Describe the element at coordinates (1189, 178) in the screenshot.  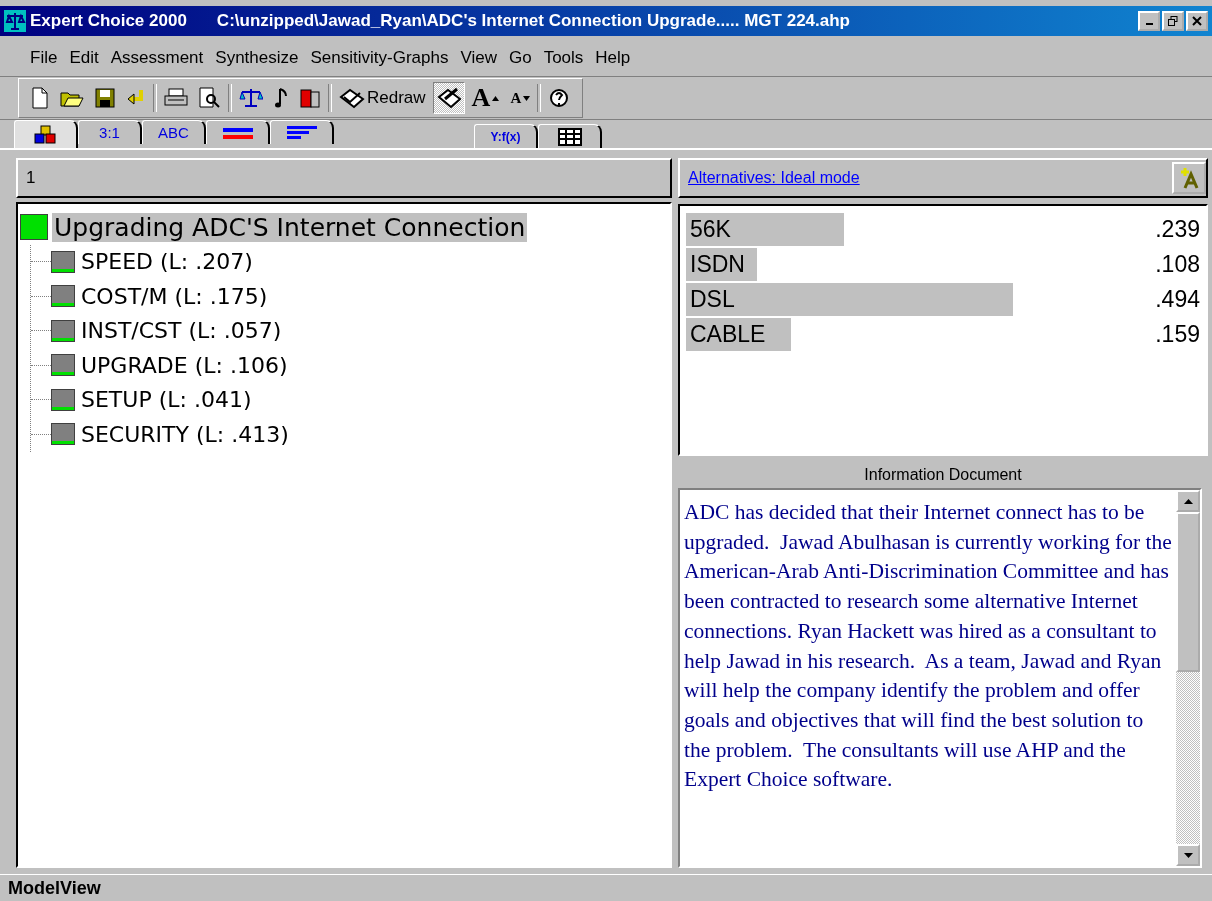
I see `add-alternative-button` at that location.